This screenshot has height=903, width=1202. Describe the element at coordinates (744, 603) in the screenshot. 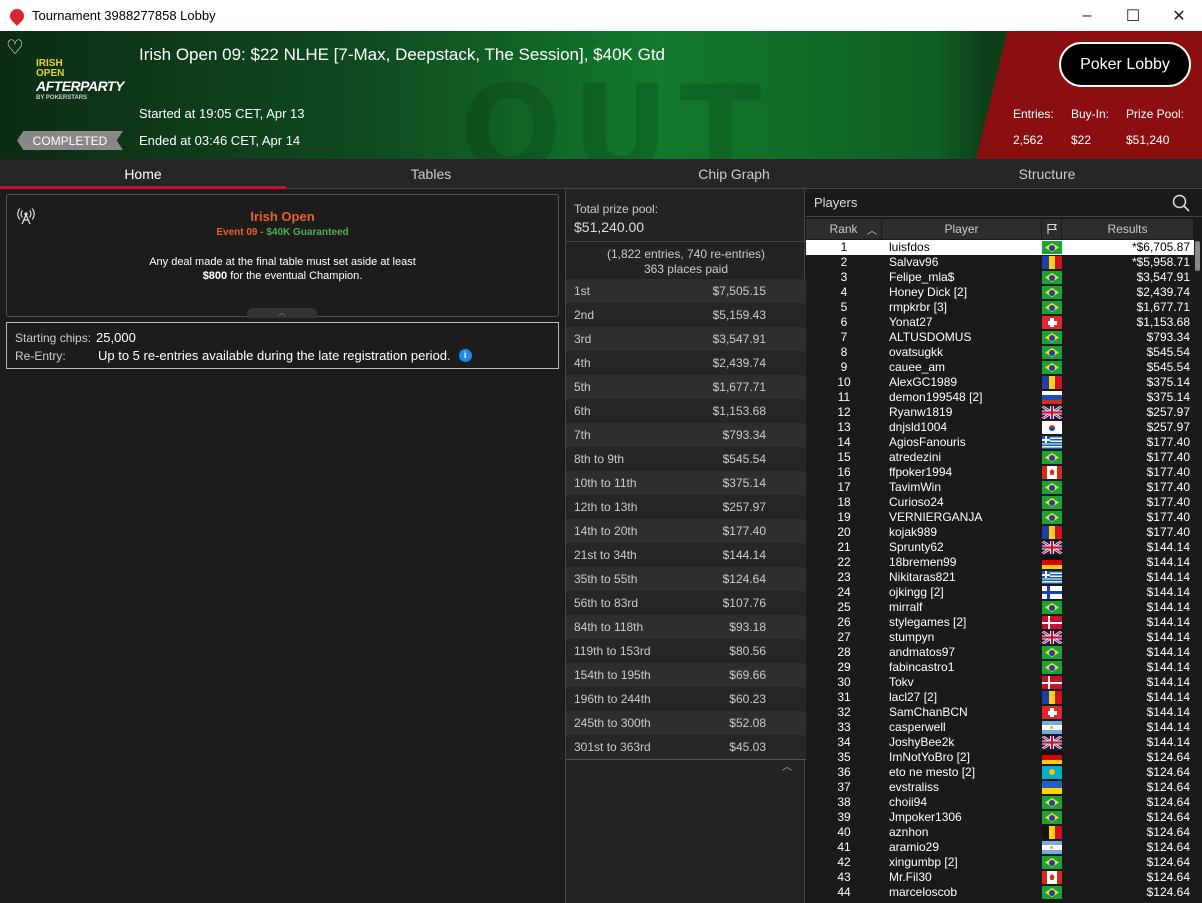

I see `payout-amount: $107.76` at that location.